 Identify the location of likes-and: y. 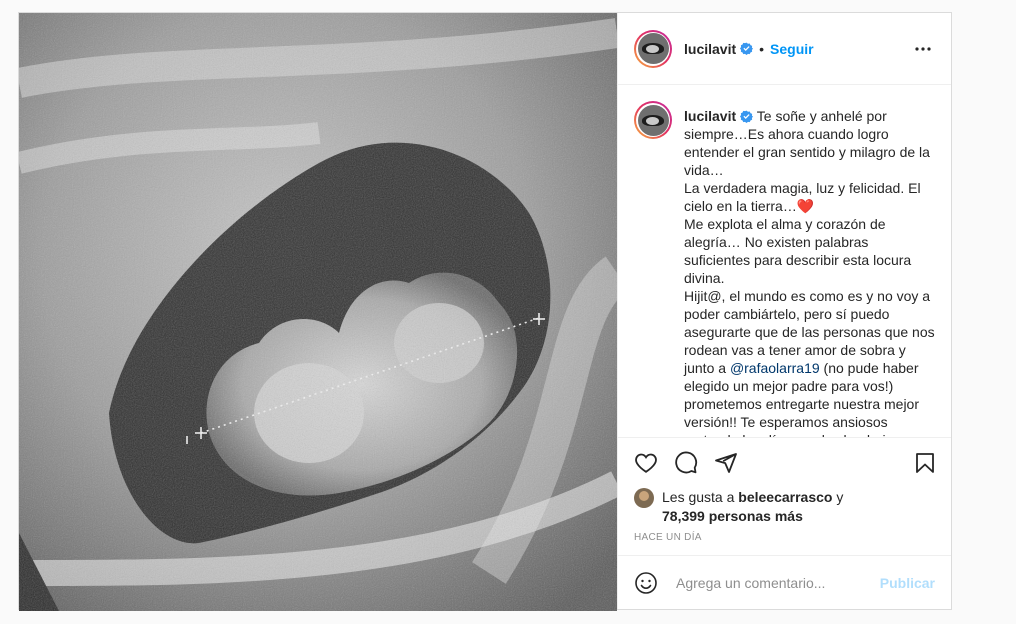
(840, 497).